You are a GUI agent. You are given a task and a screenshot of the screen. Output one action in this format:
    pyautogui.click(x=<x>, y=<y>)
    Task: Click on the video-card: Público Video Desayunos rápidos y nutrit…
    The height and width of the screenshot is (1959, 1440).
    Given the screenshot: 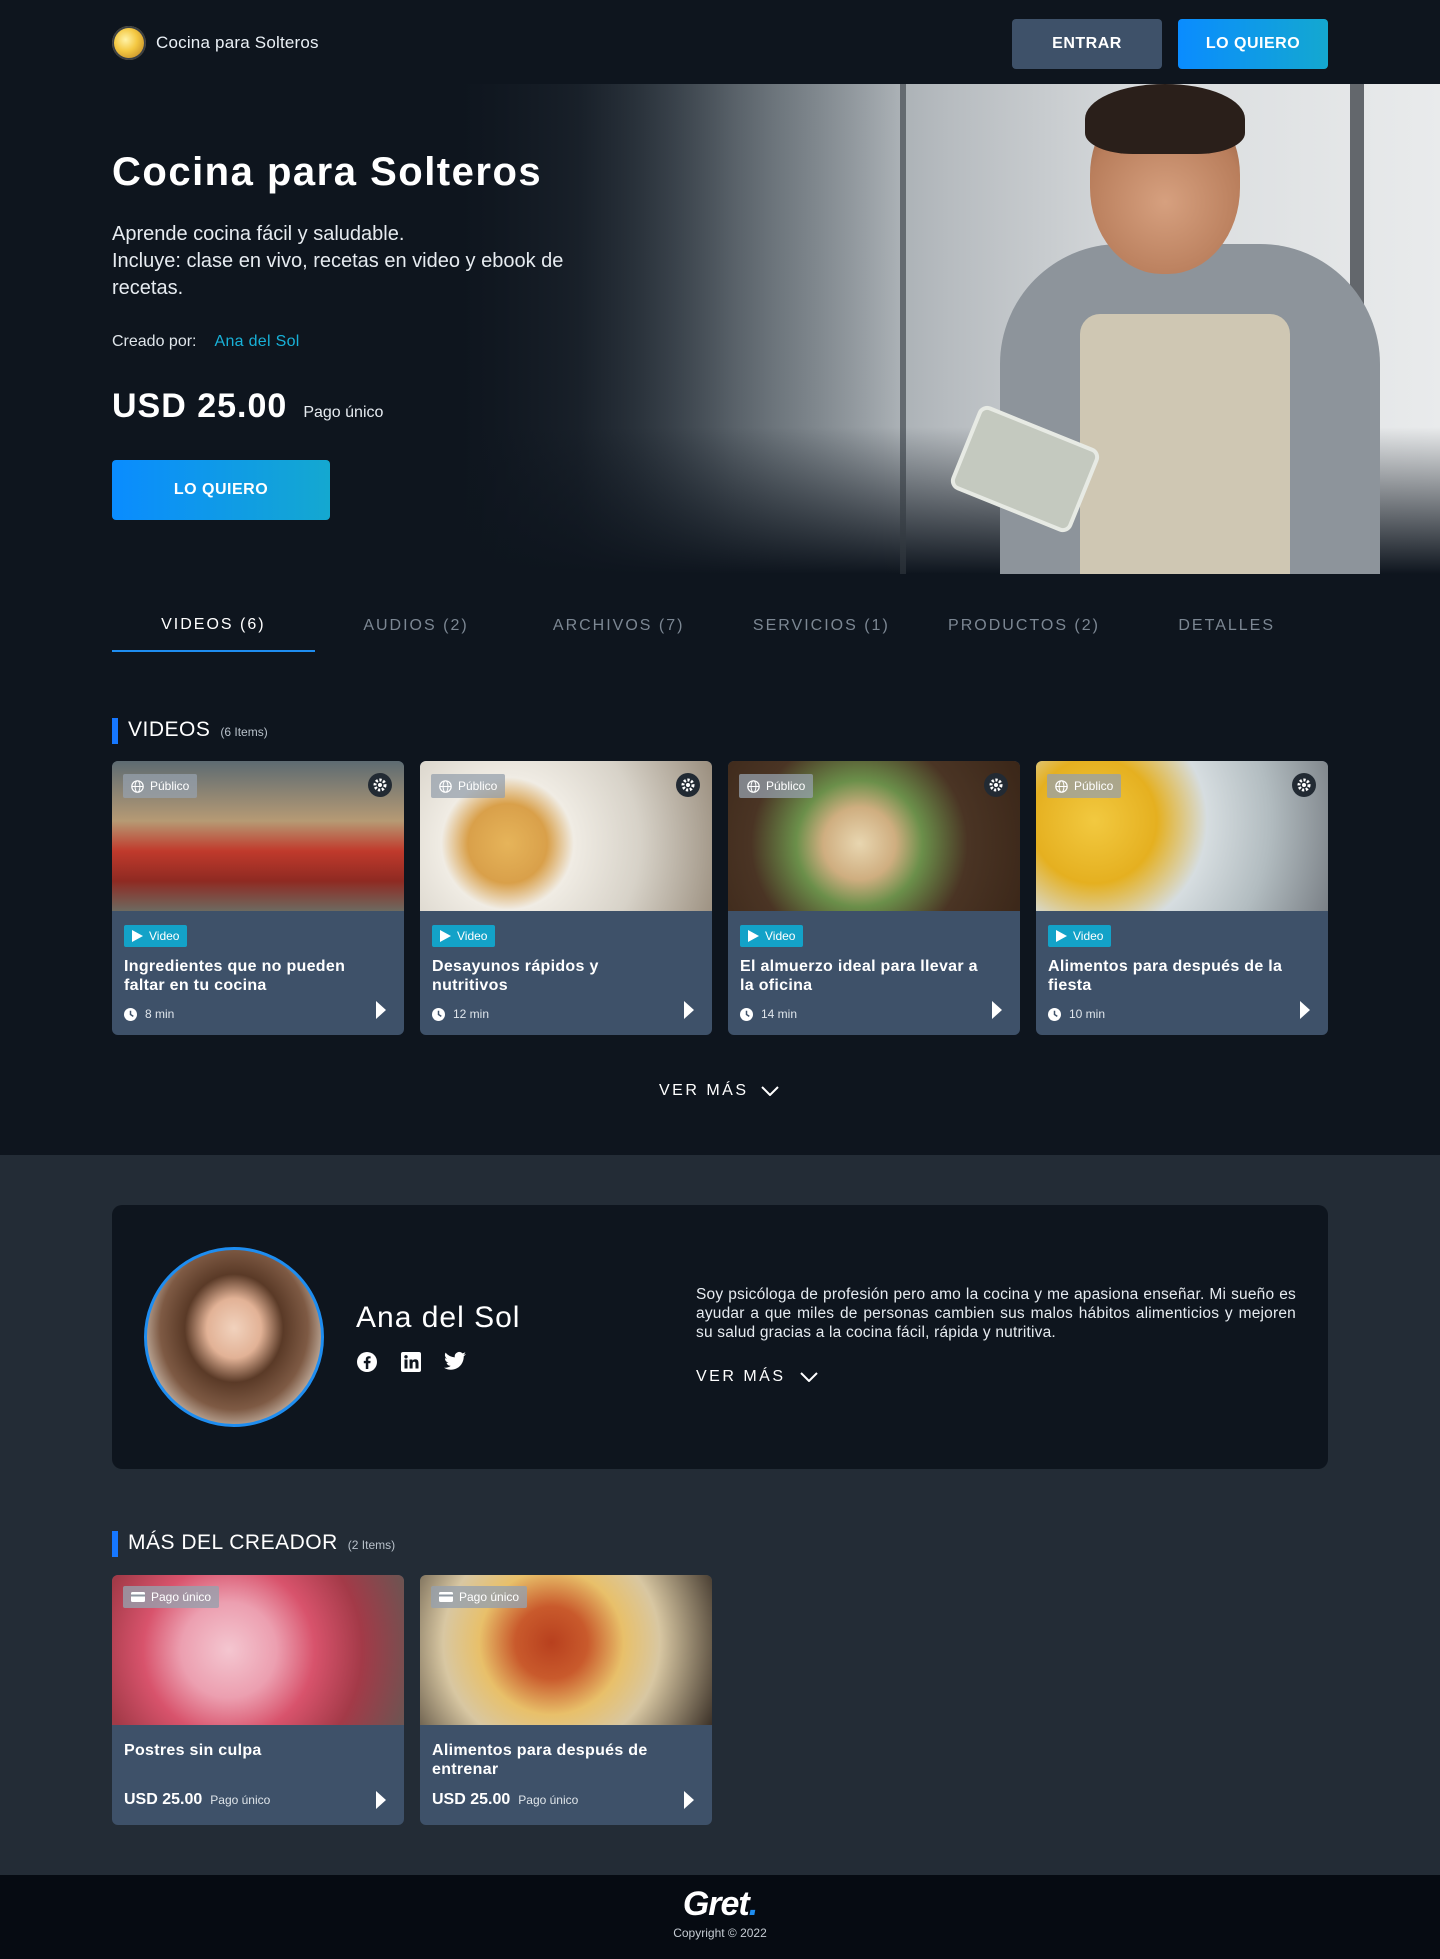 What is the action you would take?
    pyautogui.click(x=566, y=898)
    